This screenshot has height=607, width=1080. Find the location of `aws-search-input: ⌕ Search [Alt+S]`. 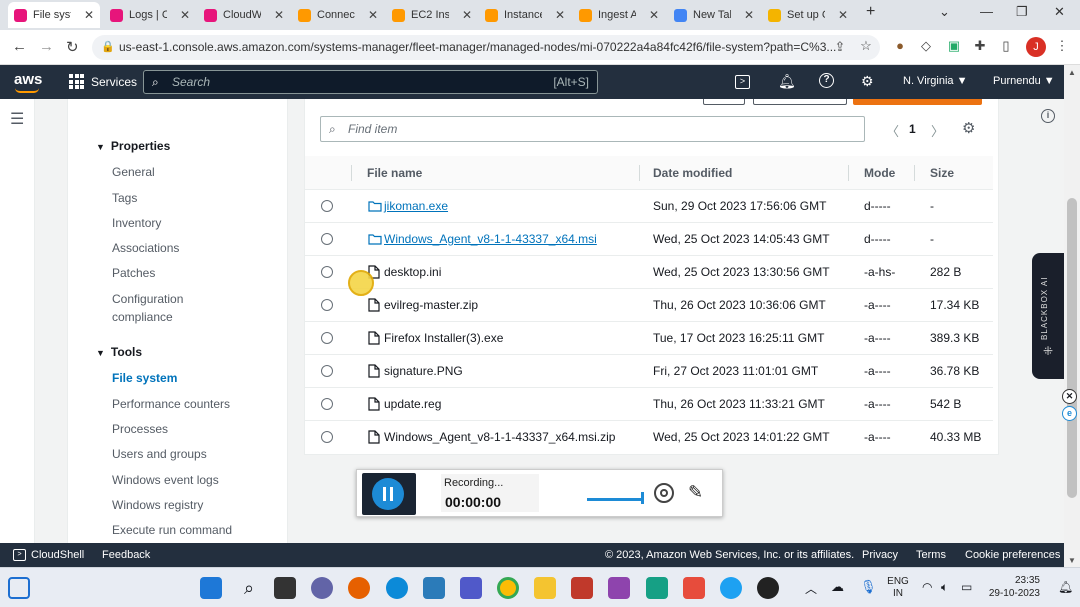

aws-search-input: ⌕ Search [Alt+S] is located at coordinates (370, 82).